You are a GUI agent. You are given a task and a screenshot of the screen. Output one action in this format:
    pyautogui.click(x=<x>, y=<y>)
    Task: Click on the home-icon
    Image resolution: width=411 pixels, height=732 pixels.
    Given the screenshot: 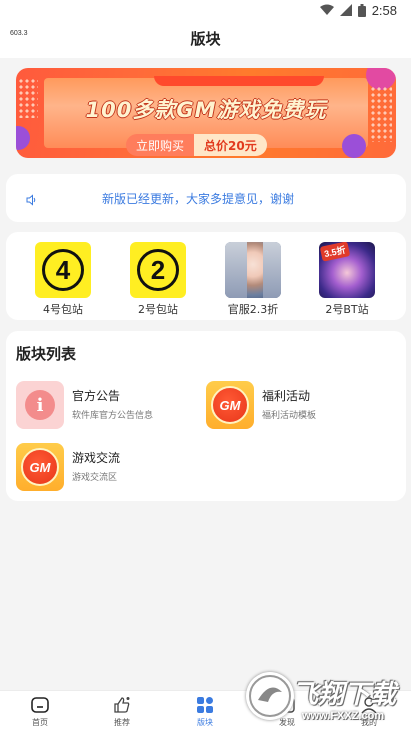 What is the action you would take?
    pyautogui.click(x=40, y=705)
    